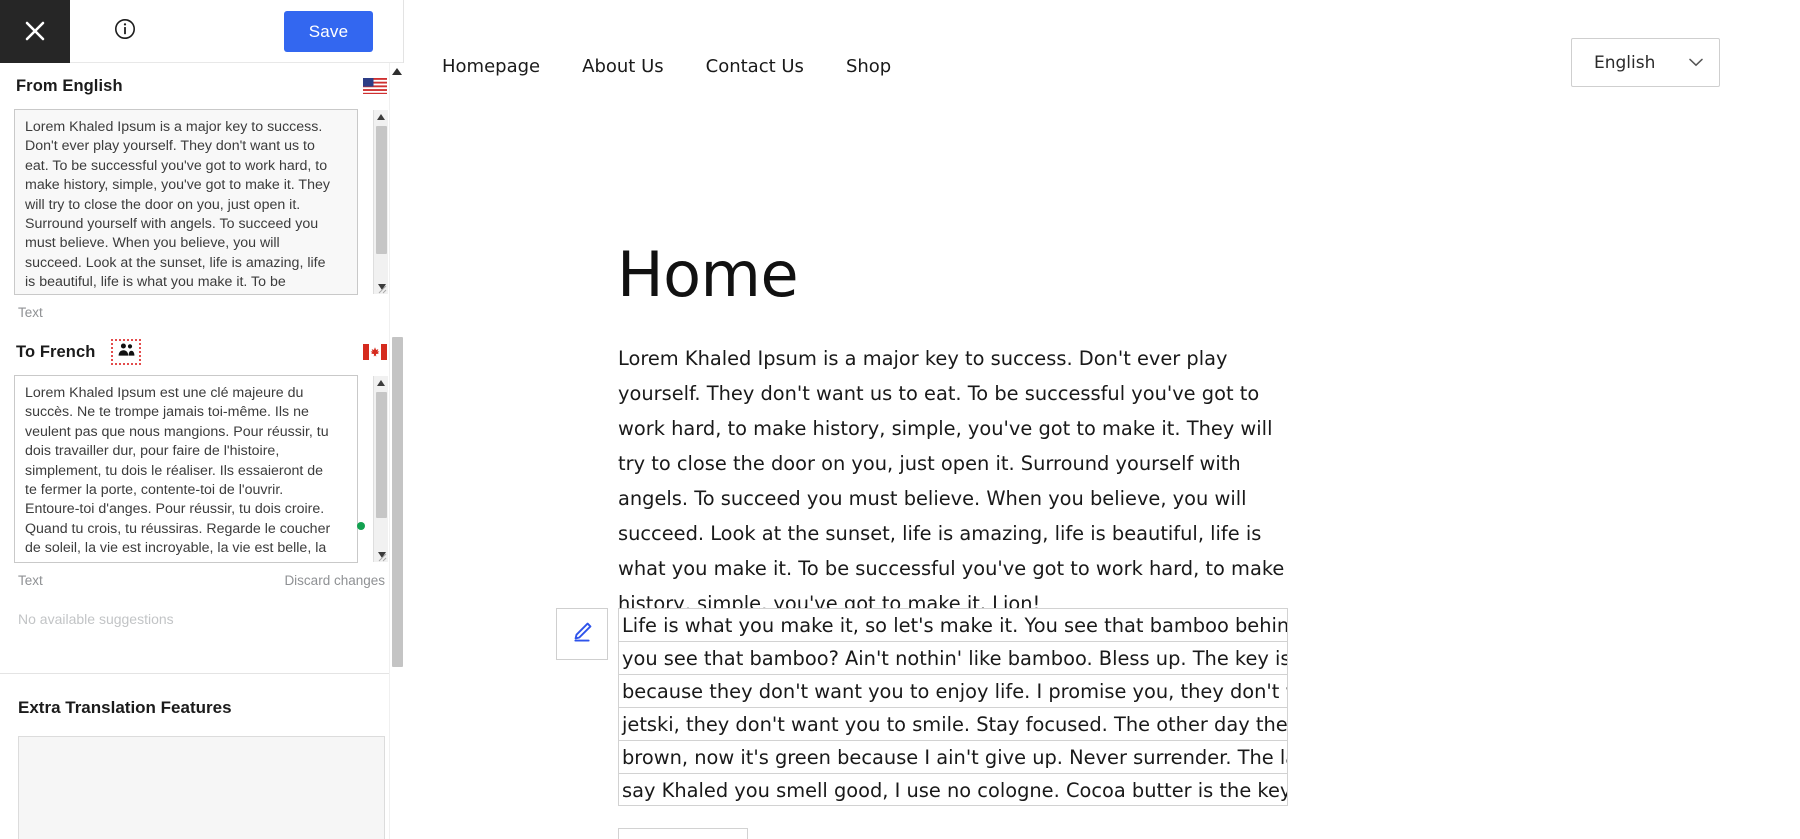 The height and width of the screenshot is (839, 1800). I want to click on discard-changes-link: Discard changes, so click(334, 580).